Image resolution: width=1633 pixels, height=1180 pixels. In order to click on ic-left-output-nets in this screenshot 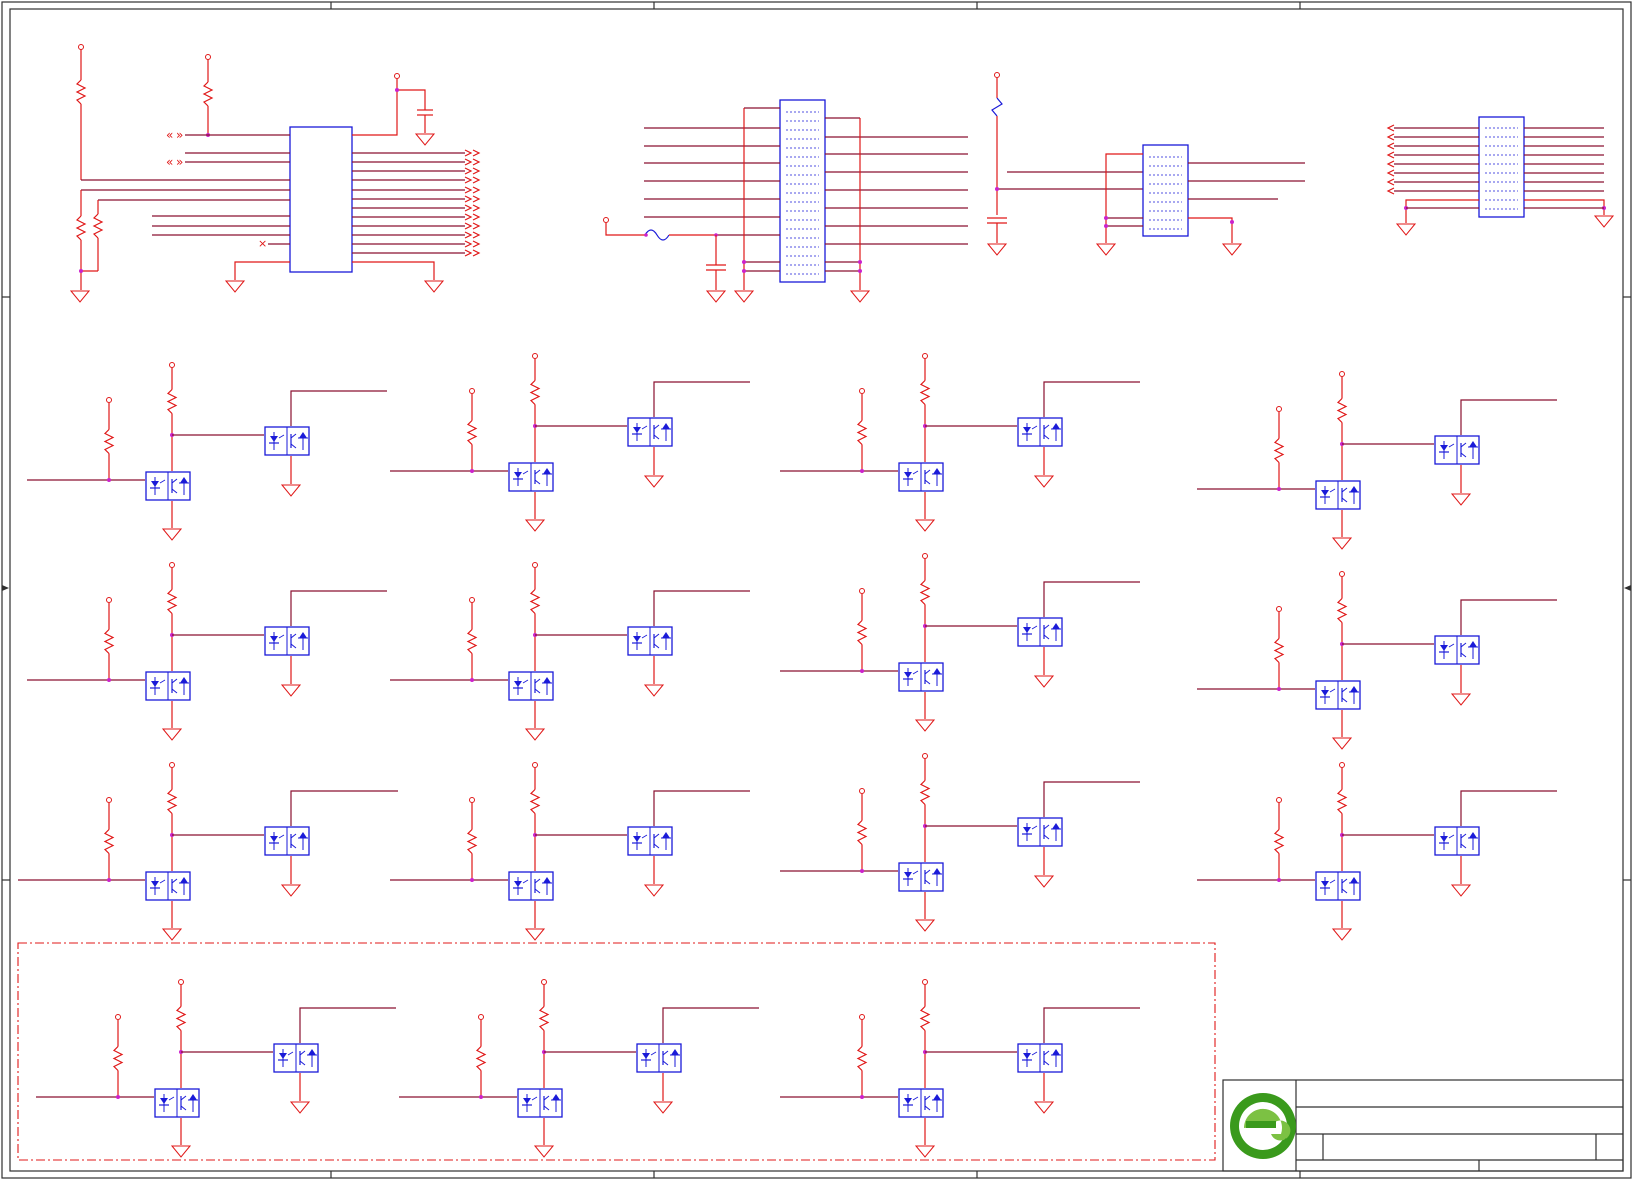, I will do `click(416, 203)`.